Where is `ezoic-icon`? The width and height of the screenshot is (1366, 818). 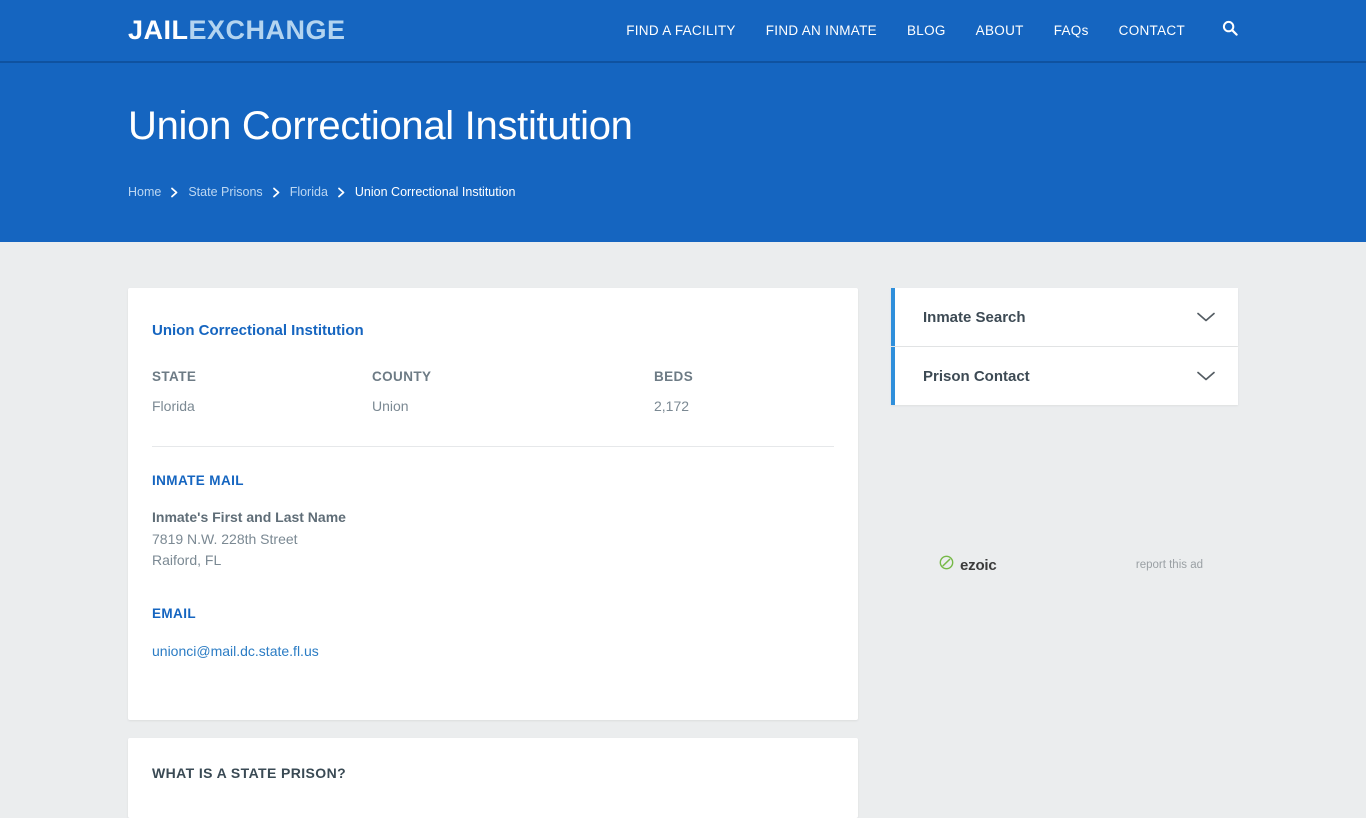
ezoic-icon is located at coordinates (946, 565).